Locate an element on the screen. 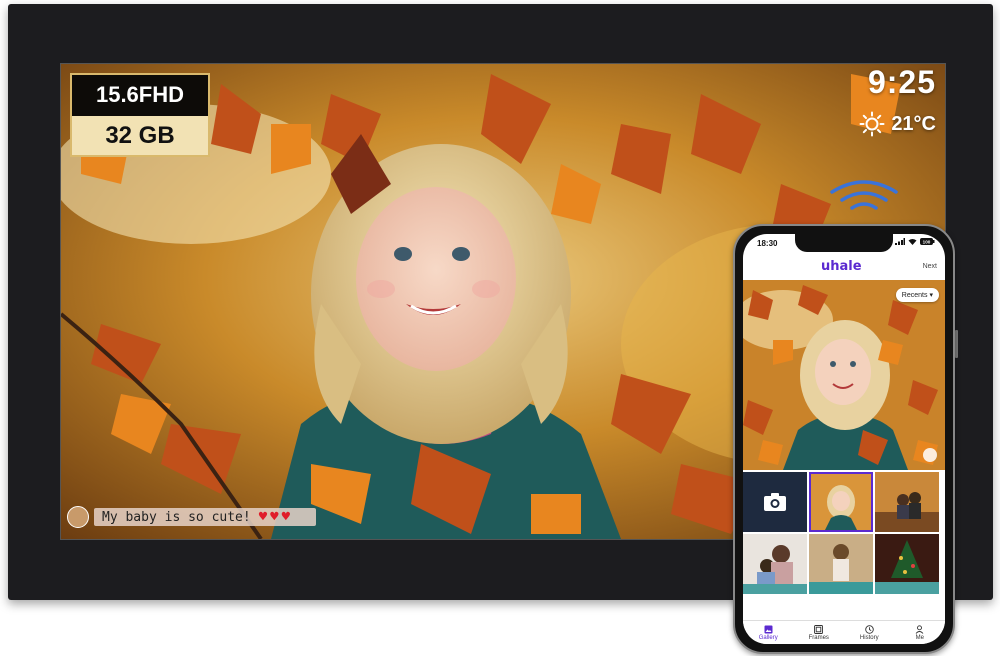 This screenshot has width=1000, height=656. history-icon is located at coordinates (869, 629).